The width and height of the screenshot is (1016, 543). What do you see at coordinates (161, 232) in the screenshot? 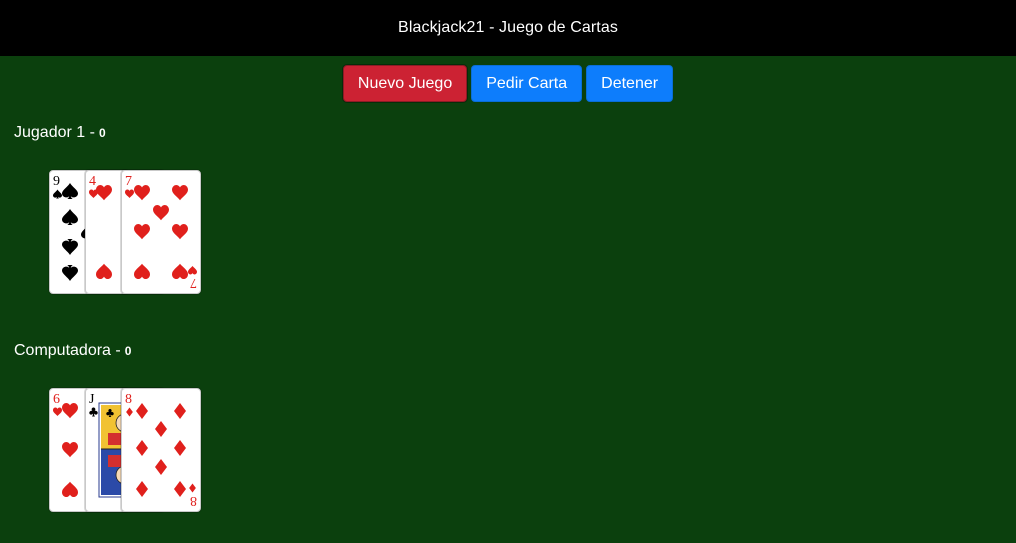
I see `playing-card-7-hearts: 77` at bounding box center [161, 232].